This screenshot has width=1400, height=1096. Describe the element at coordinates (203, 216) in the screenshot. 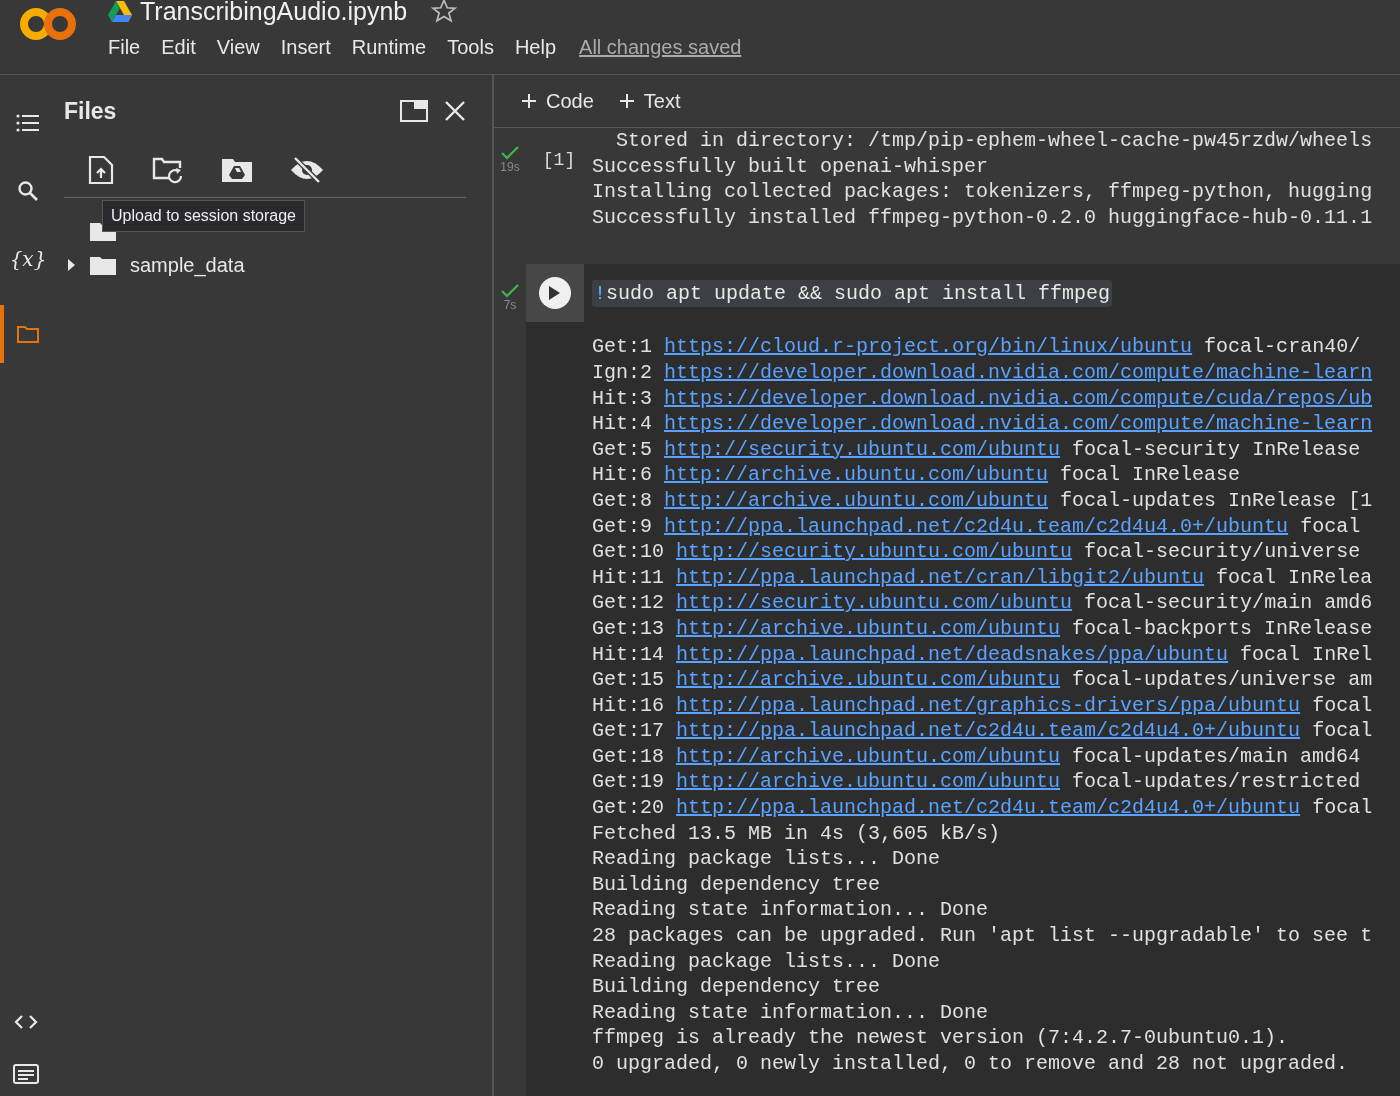

I see `tooltip: Upload to session storage` at that location.